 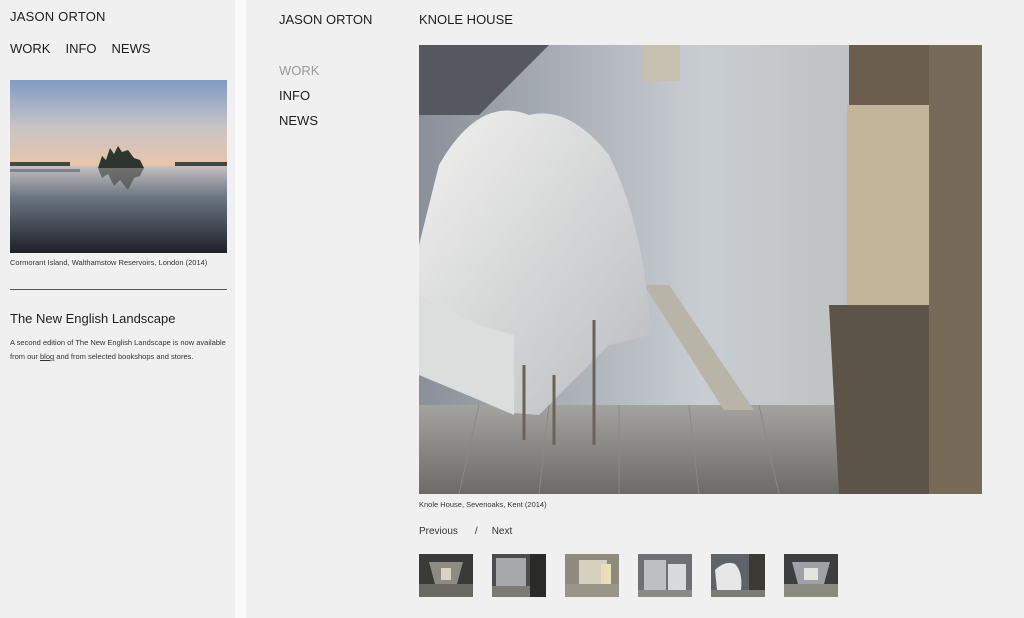 I want to click on left-nav-info: INFO, so click(x=80, y=48).